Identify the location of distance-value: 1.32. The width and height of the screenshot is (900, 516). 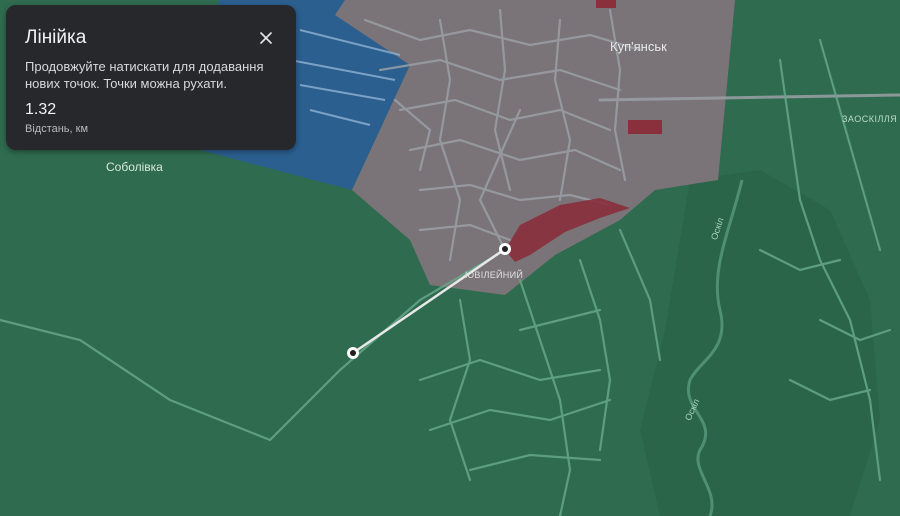
(41, 109).